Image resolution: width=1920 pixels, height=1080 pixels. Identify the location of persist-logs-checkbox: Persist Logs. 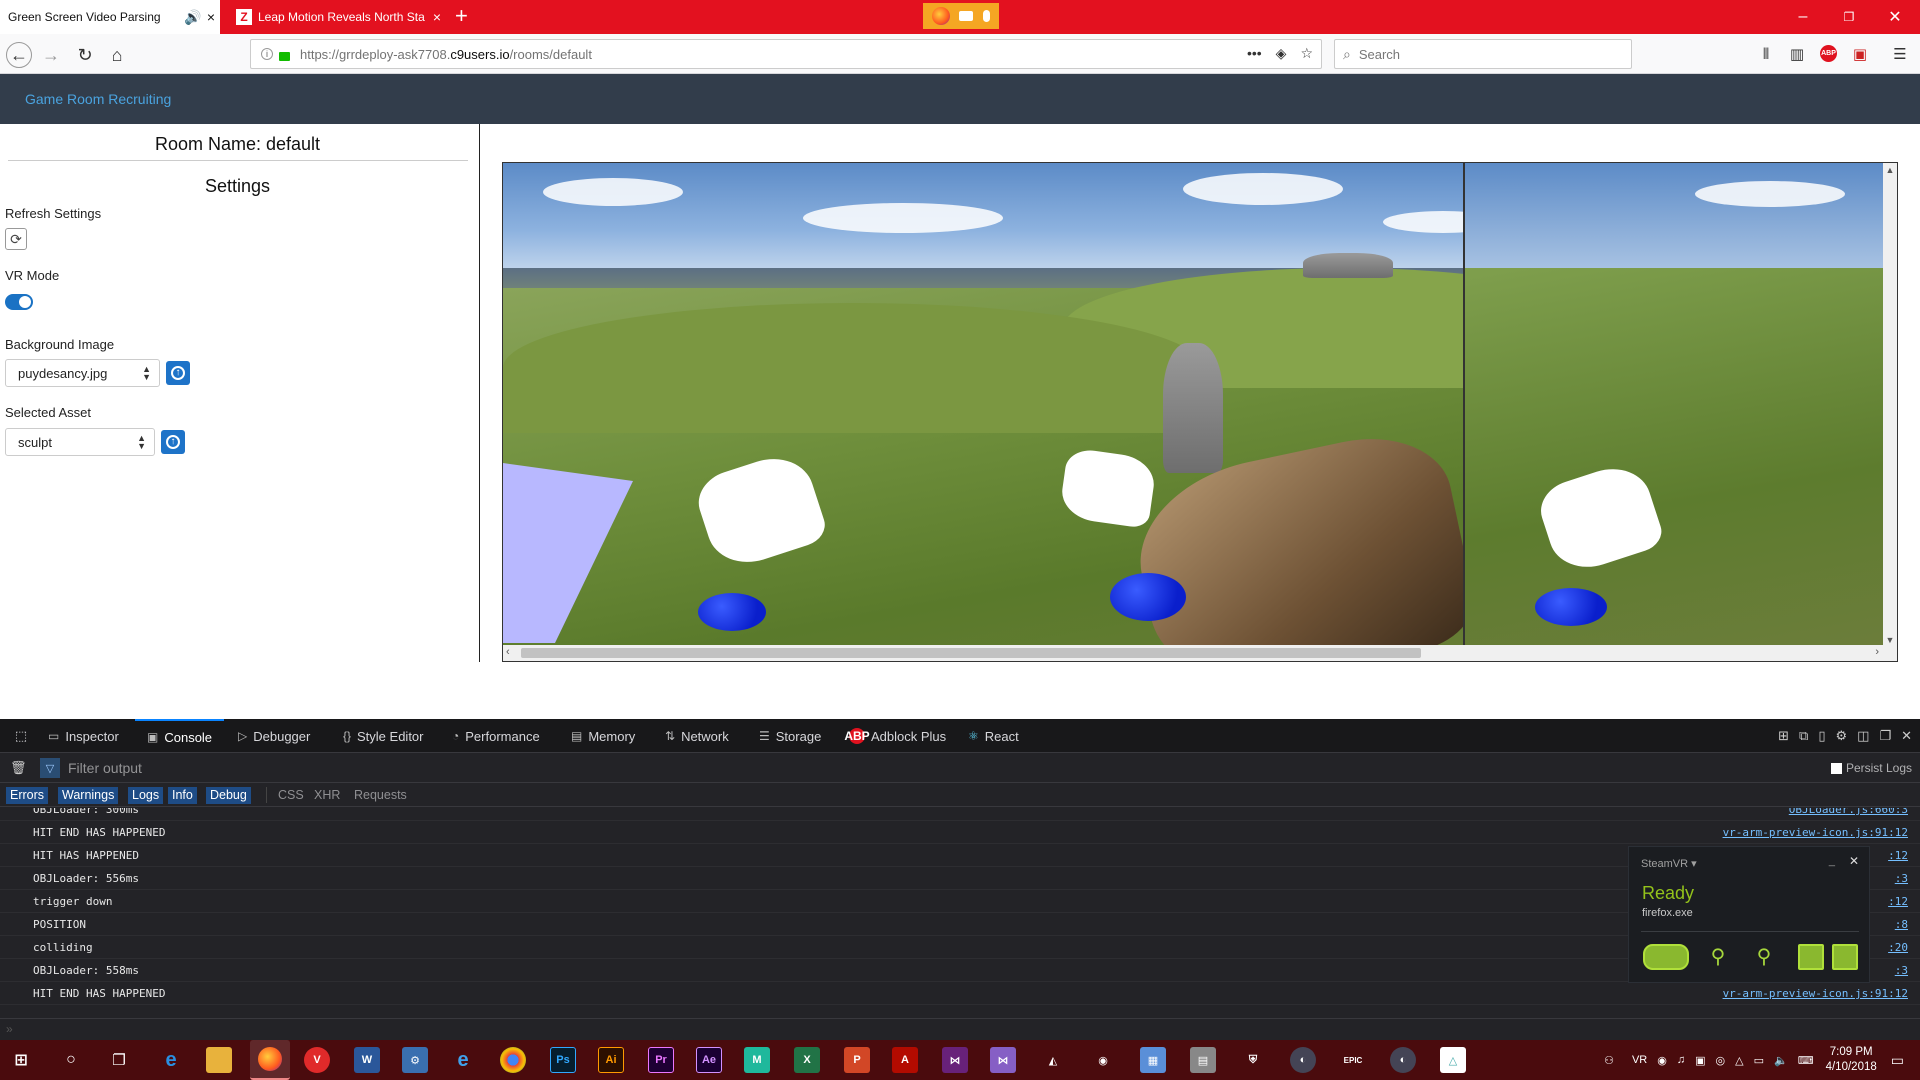
(1871, 768).